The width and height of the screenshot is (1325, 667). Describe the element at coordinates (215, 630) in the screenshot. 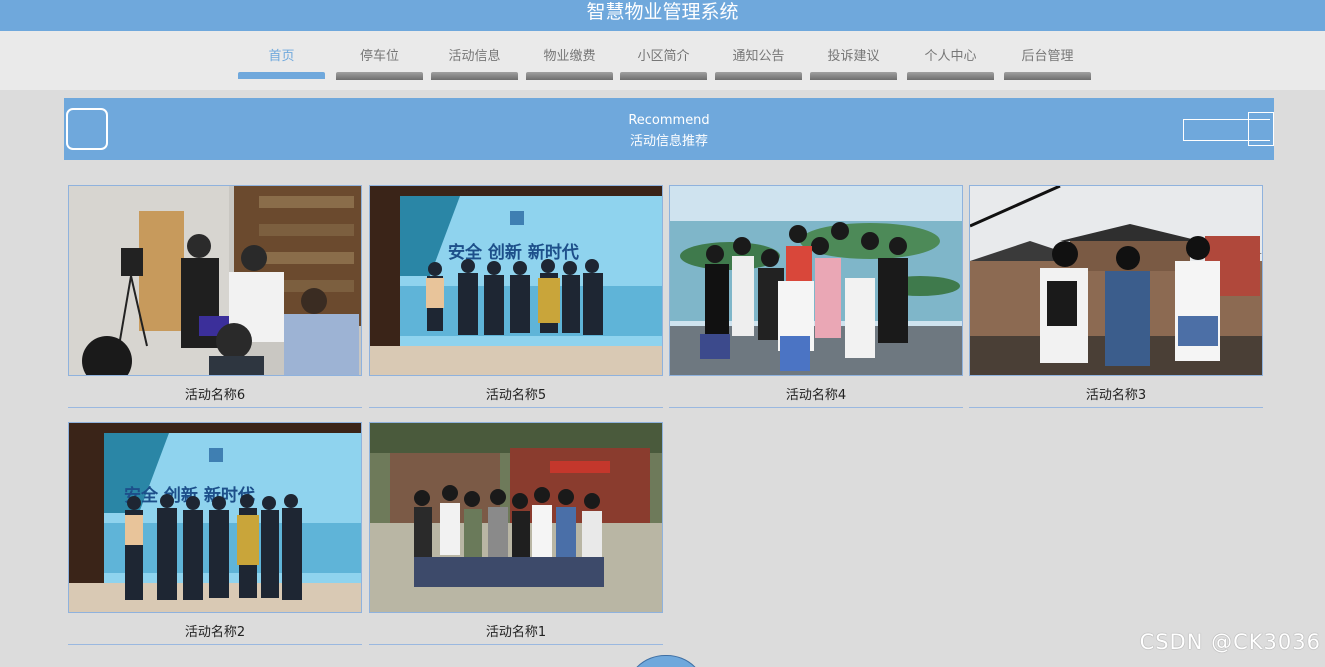

I see `activity-name: 活动名称2` at that location.